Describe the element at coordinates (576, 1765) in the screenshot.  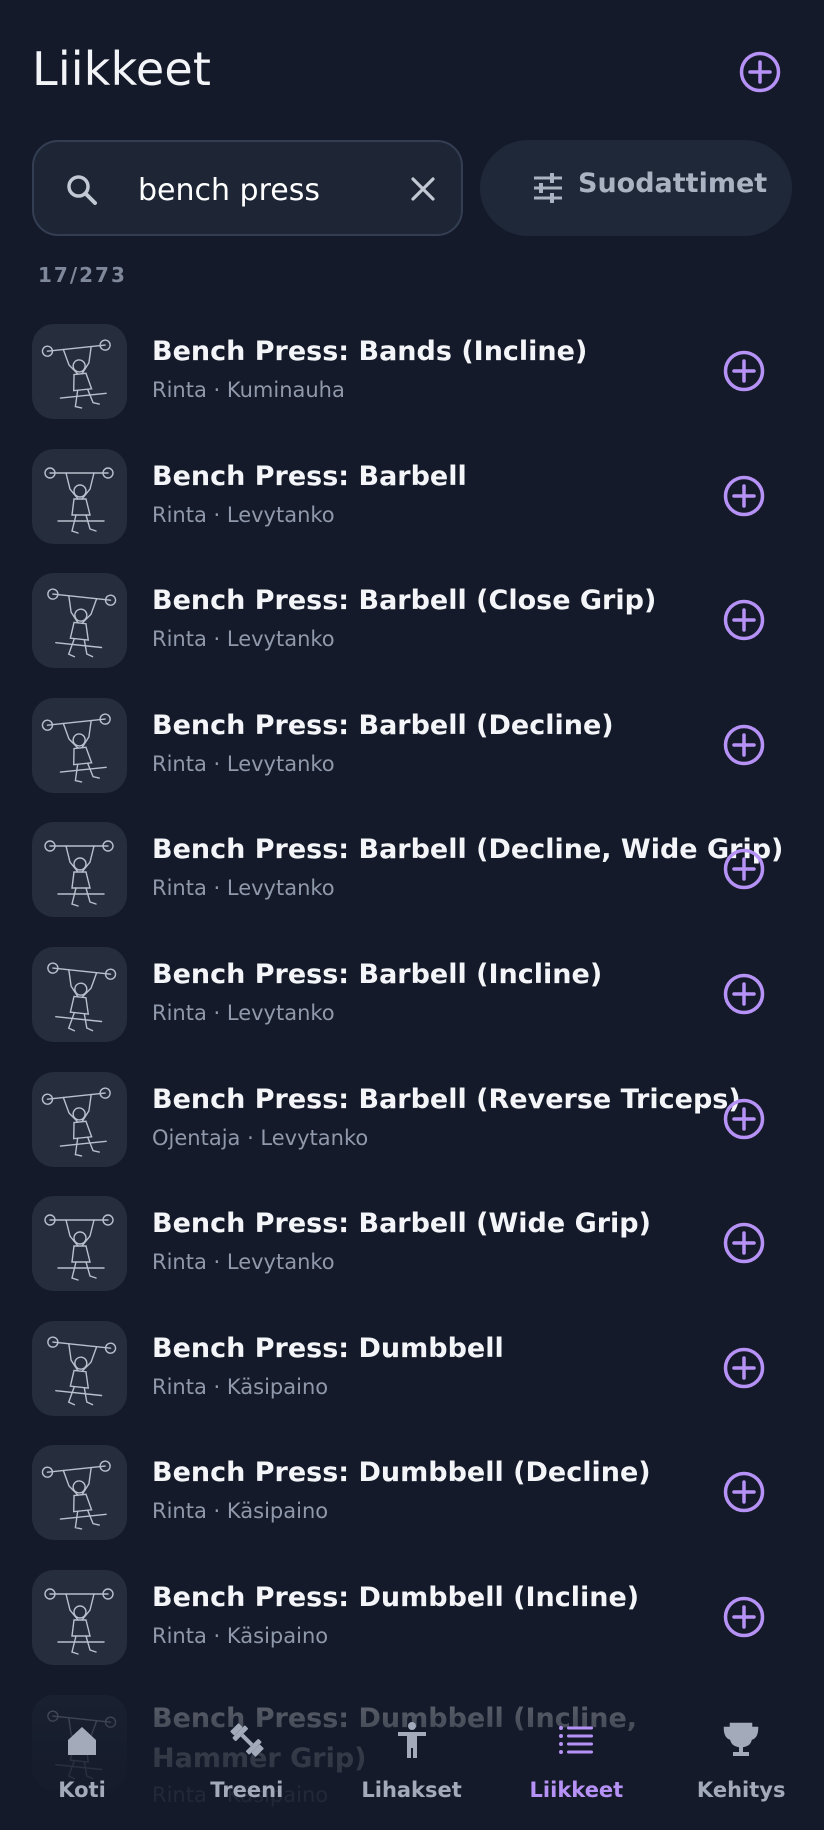
I see `nav-item-liikkeet: Liikkeet` at that location.